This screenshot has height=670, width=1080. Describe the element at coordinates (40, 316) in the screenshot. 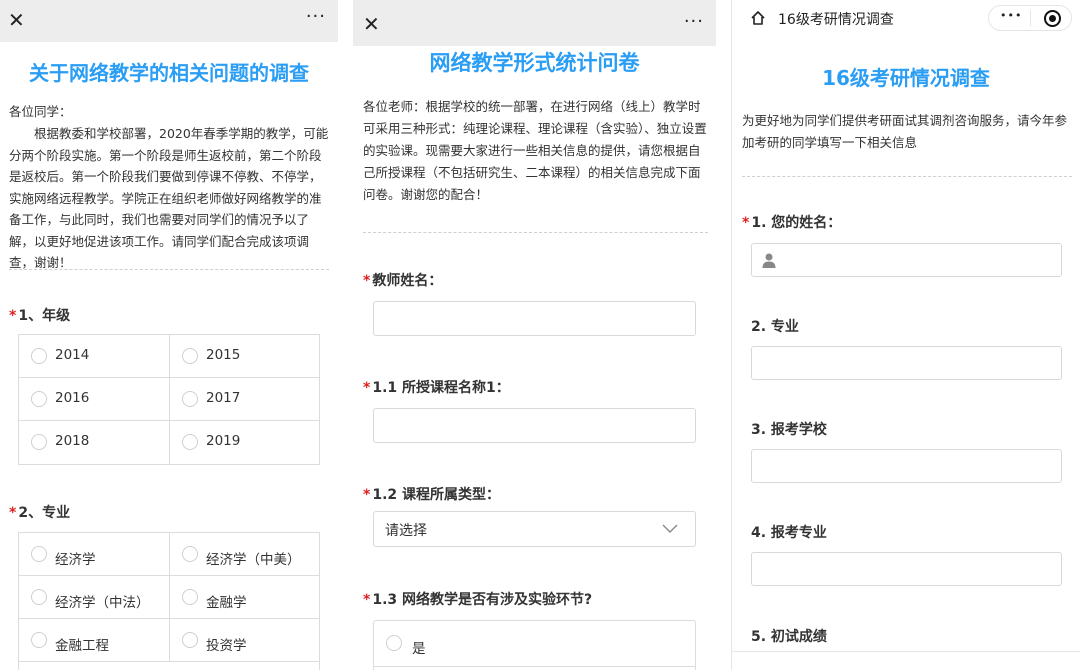

I see `question-label: * 1、年级` at that location.